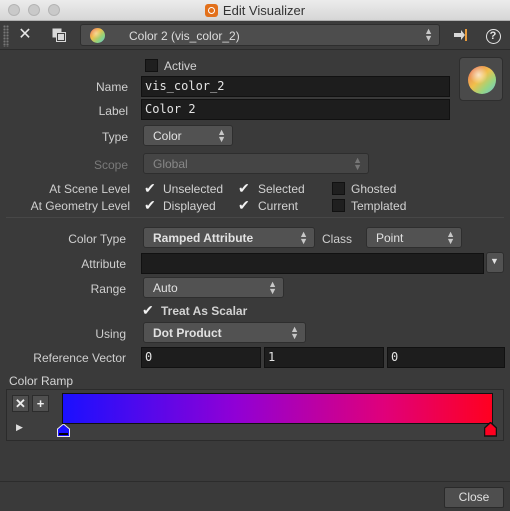  Describe the element at coordinates (184, 36) in the screenshot. I see `visualizer-select-value: Color 2 (vis_color_2)` at that location.